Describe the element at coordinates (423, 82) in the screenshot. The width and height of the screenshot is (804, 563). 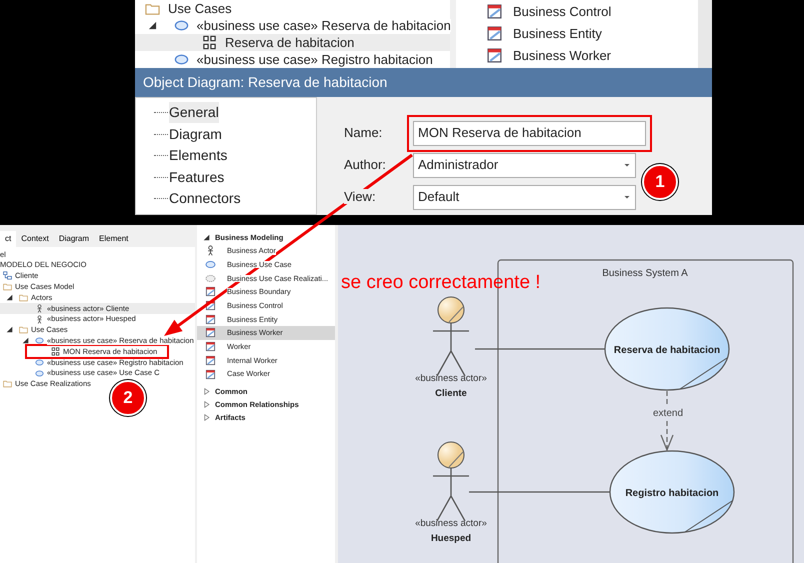
I see `dialog-title: Object Diagram: Reserva de habitacion` at that location.